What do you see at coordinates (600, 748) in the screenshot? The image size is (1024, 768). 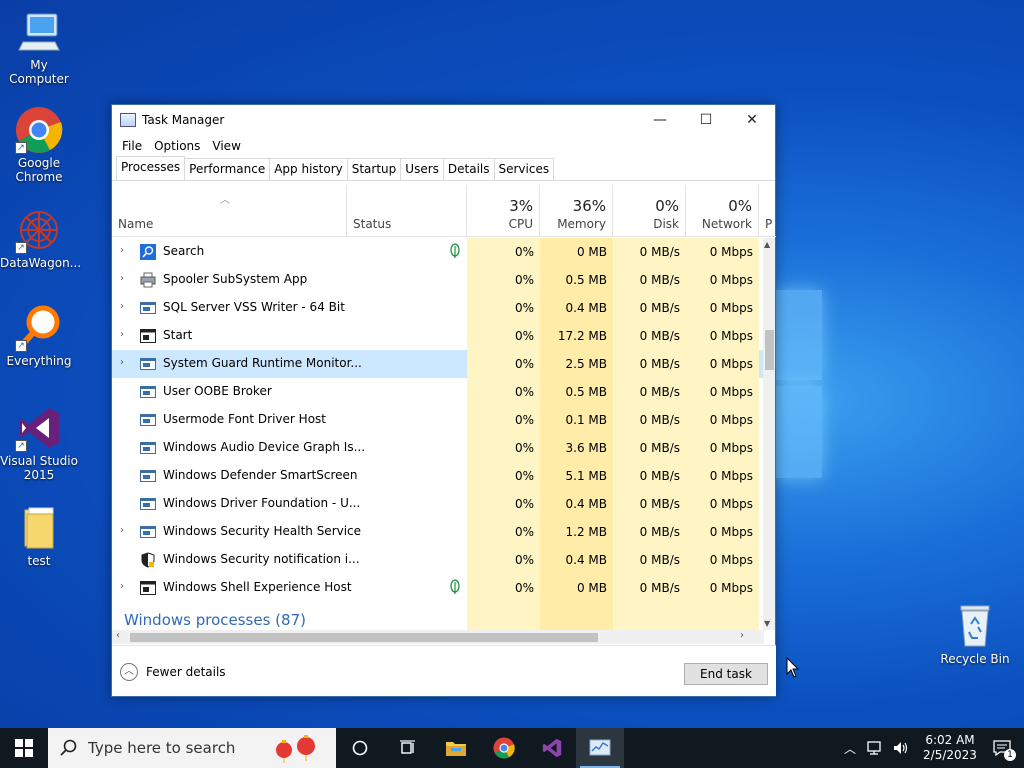 I see `task-manager-taskbar-button` at bounding box center [600, 748].